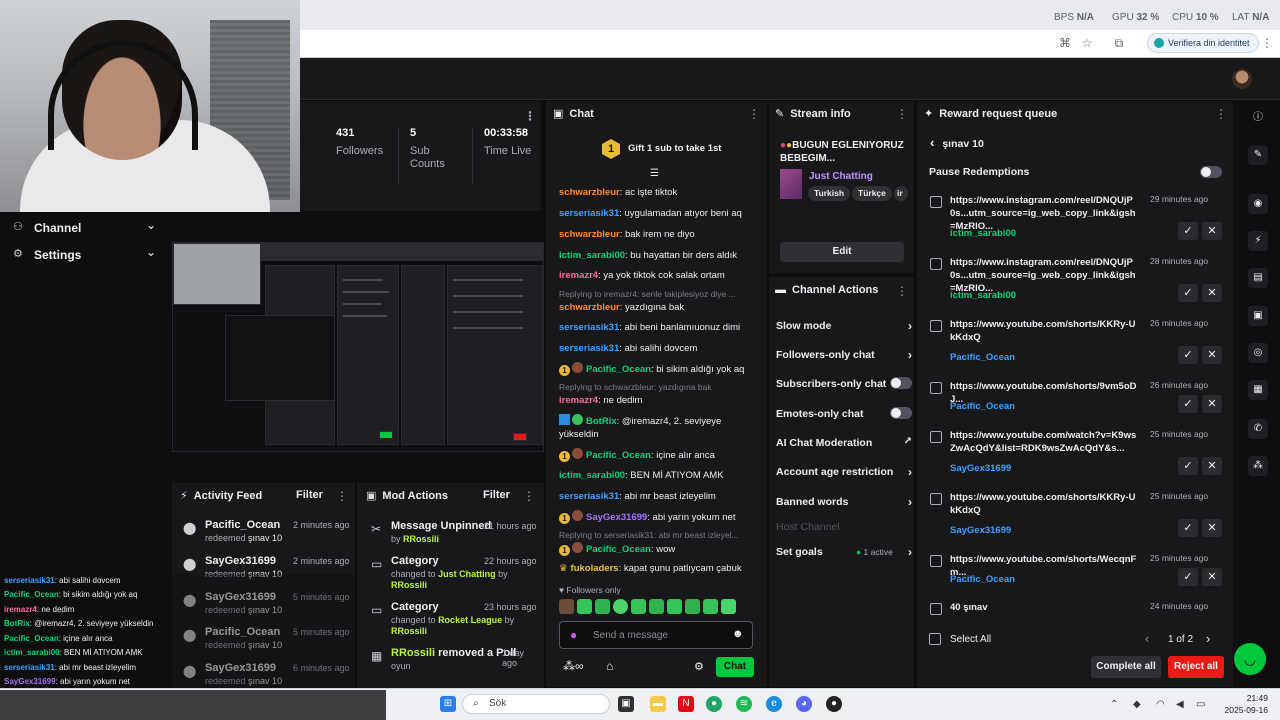  Describe the element at coordinates (595, 568) in the screenshot. I see `chat-username: fukoladers` at that location.